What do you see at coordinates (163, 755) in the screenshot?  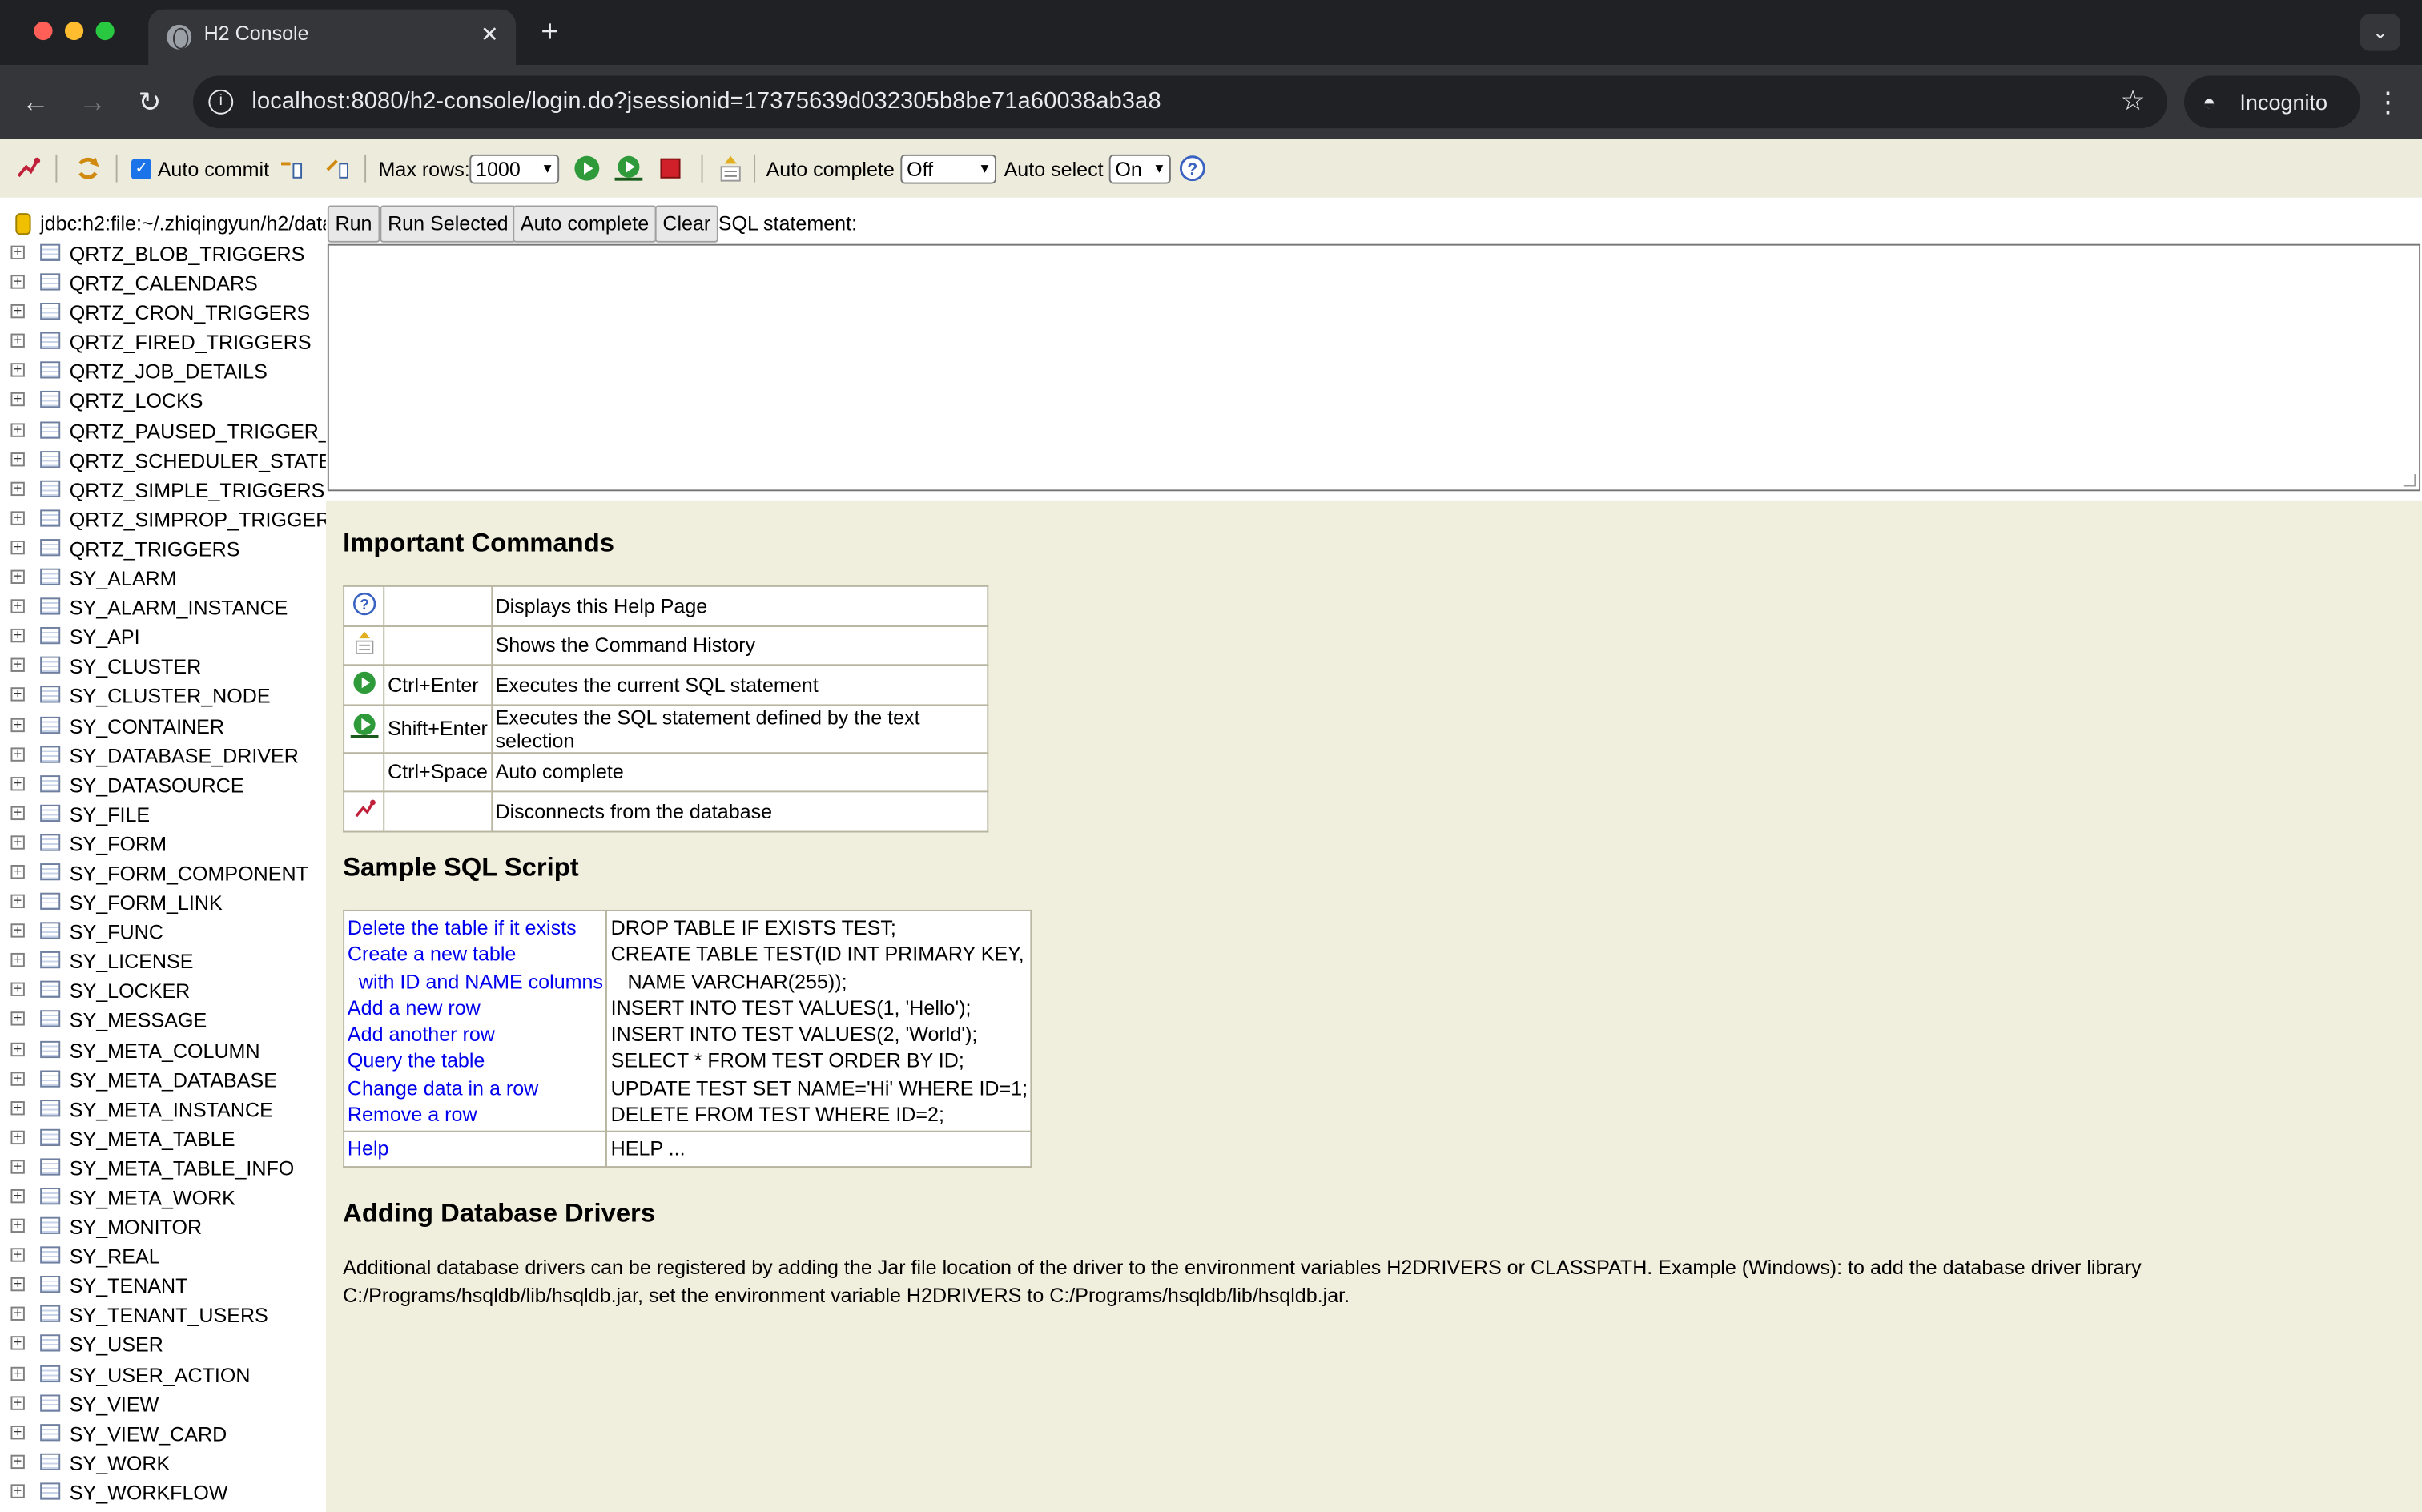 I see `tree-table-item: + SY_DATABASE_DRIVER` at bounding box center [163, 755].